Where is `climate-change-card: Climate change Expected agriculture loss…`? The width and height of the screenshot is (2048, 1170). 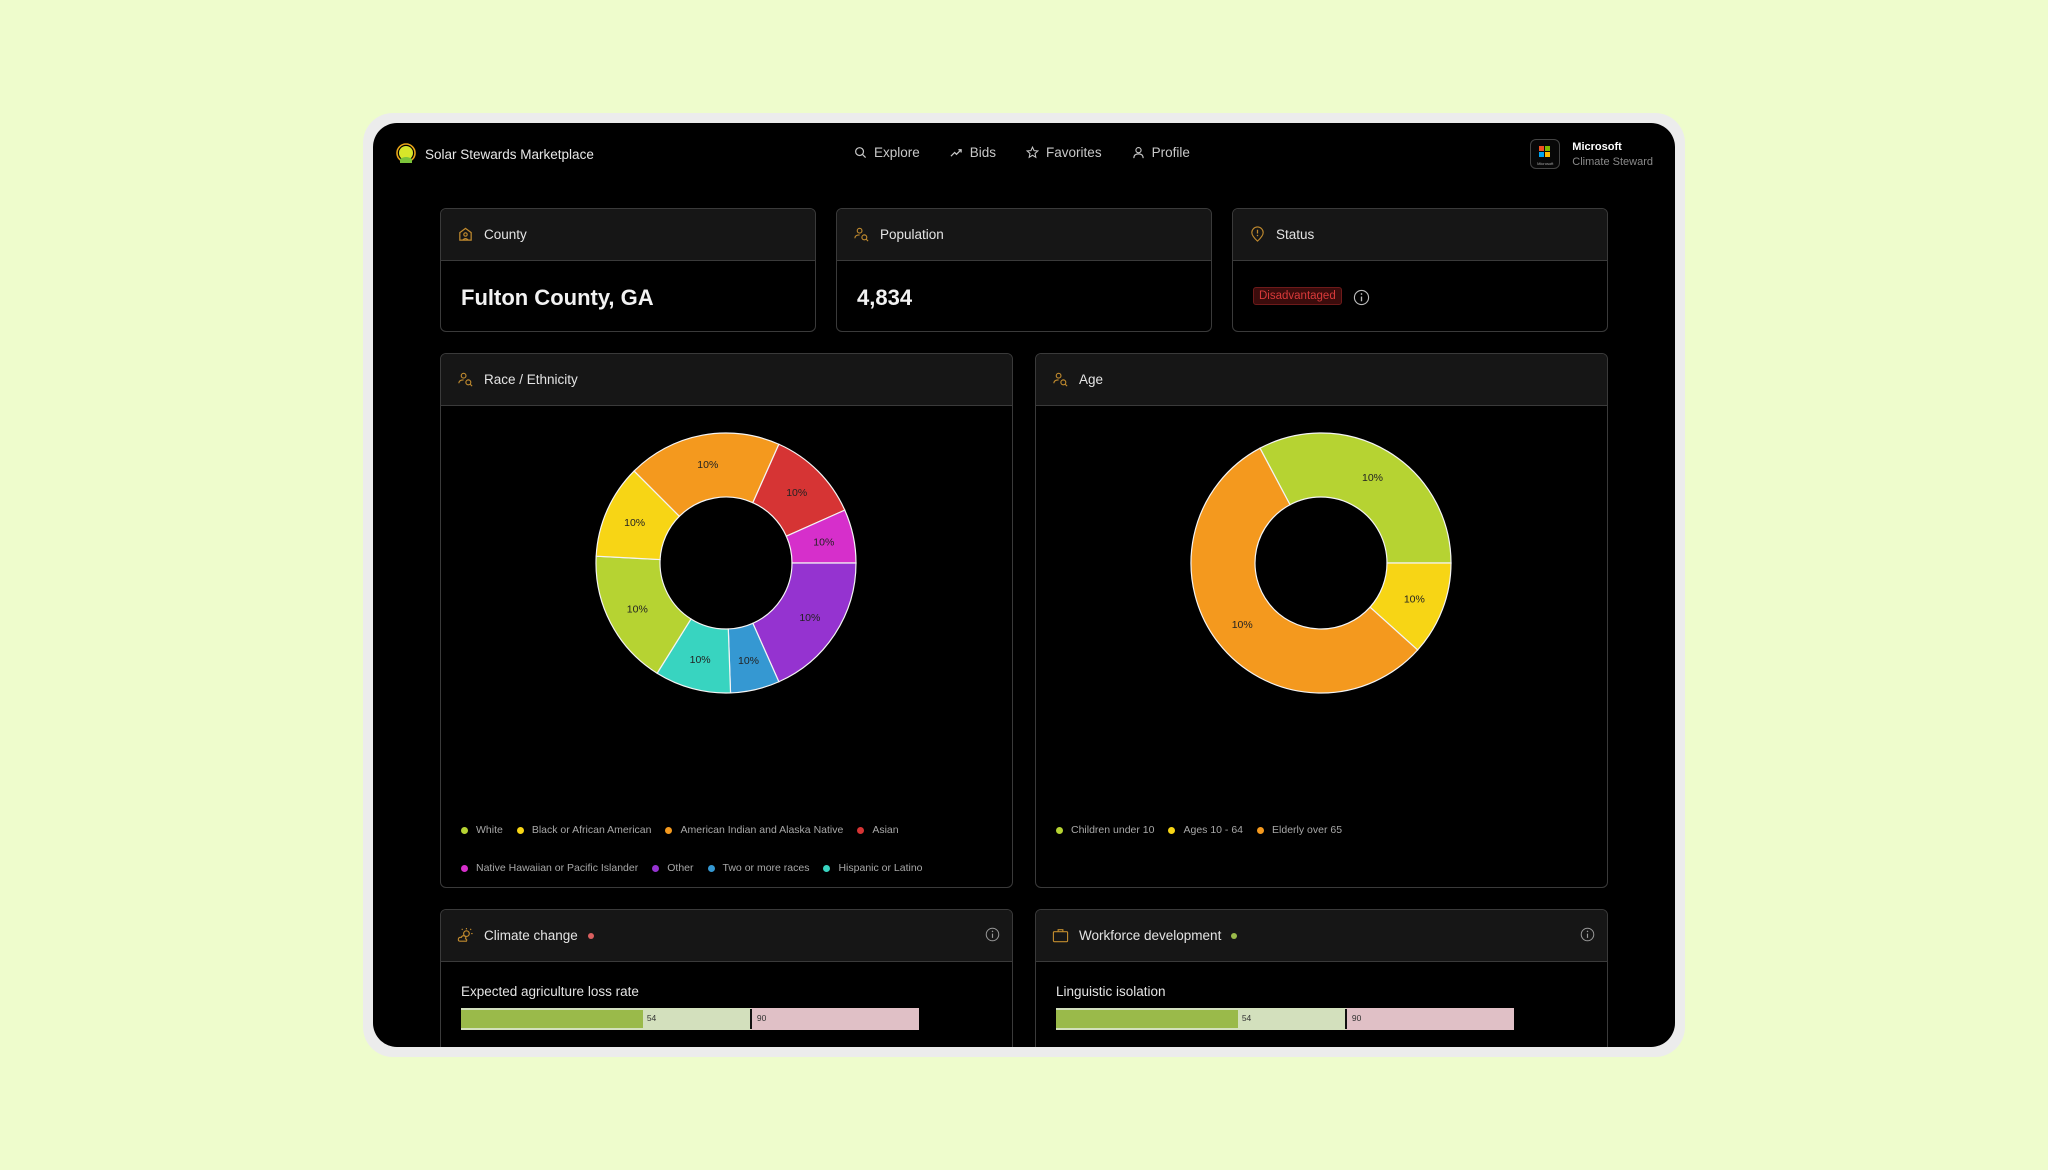
climate-change-card: Climate change Expected agriculture loss… is located at coordinates (726, 978).